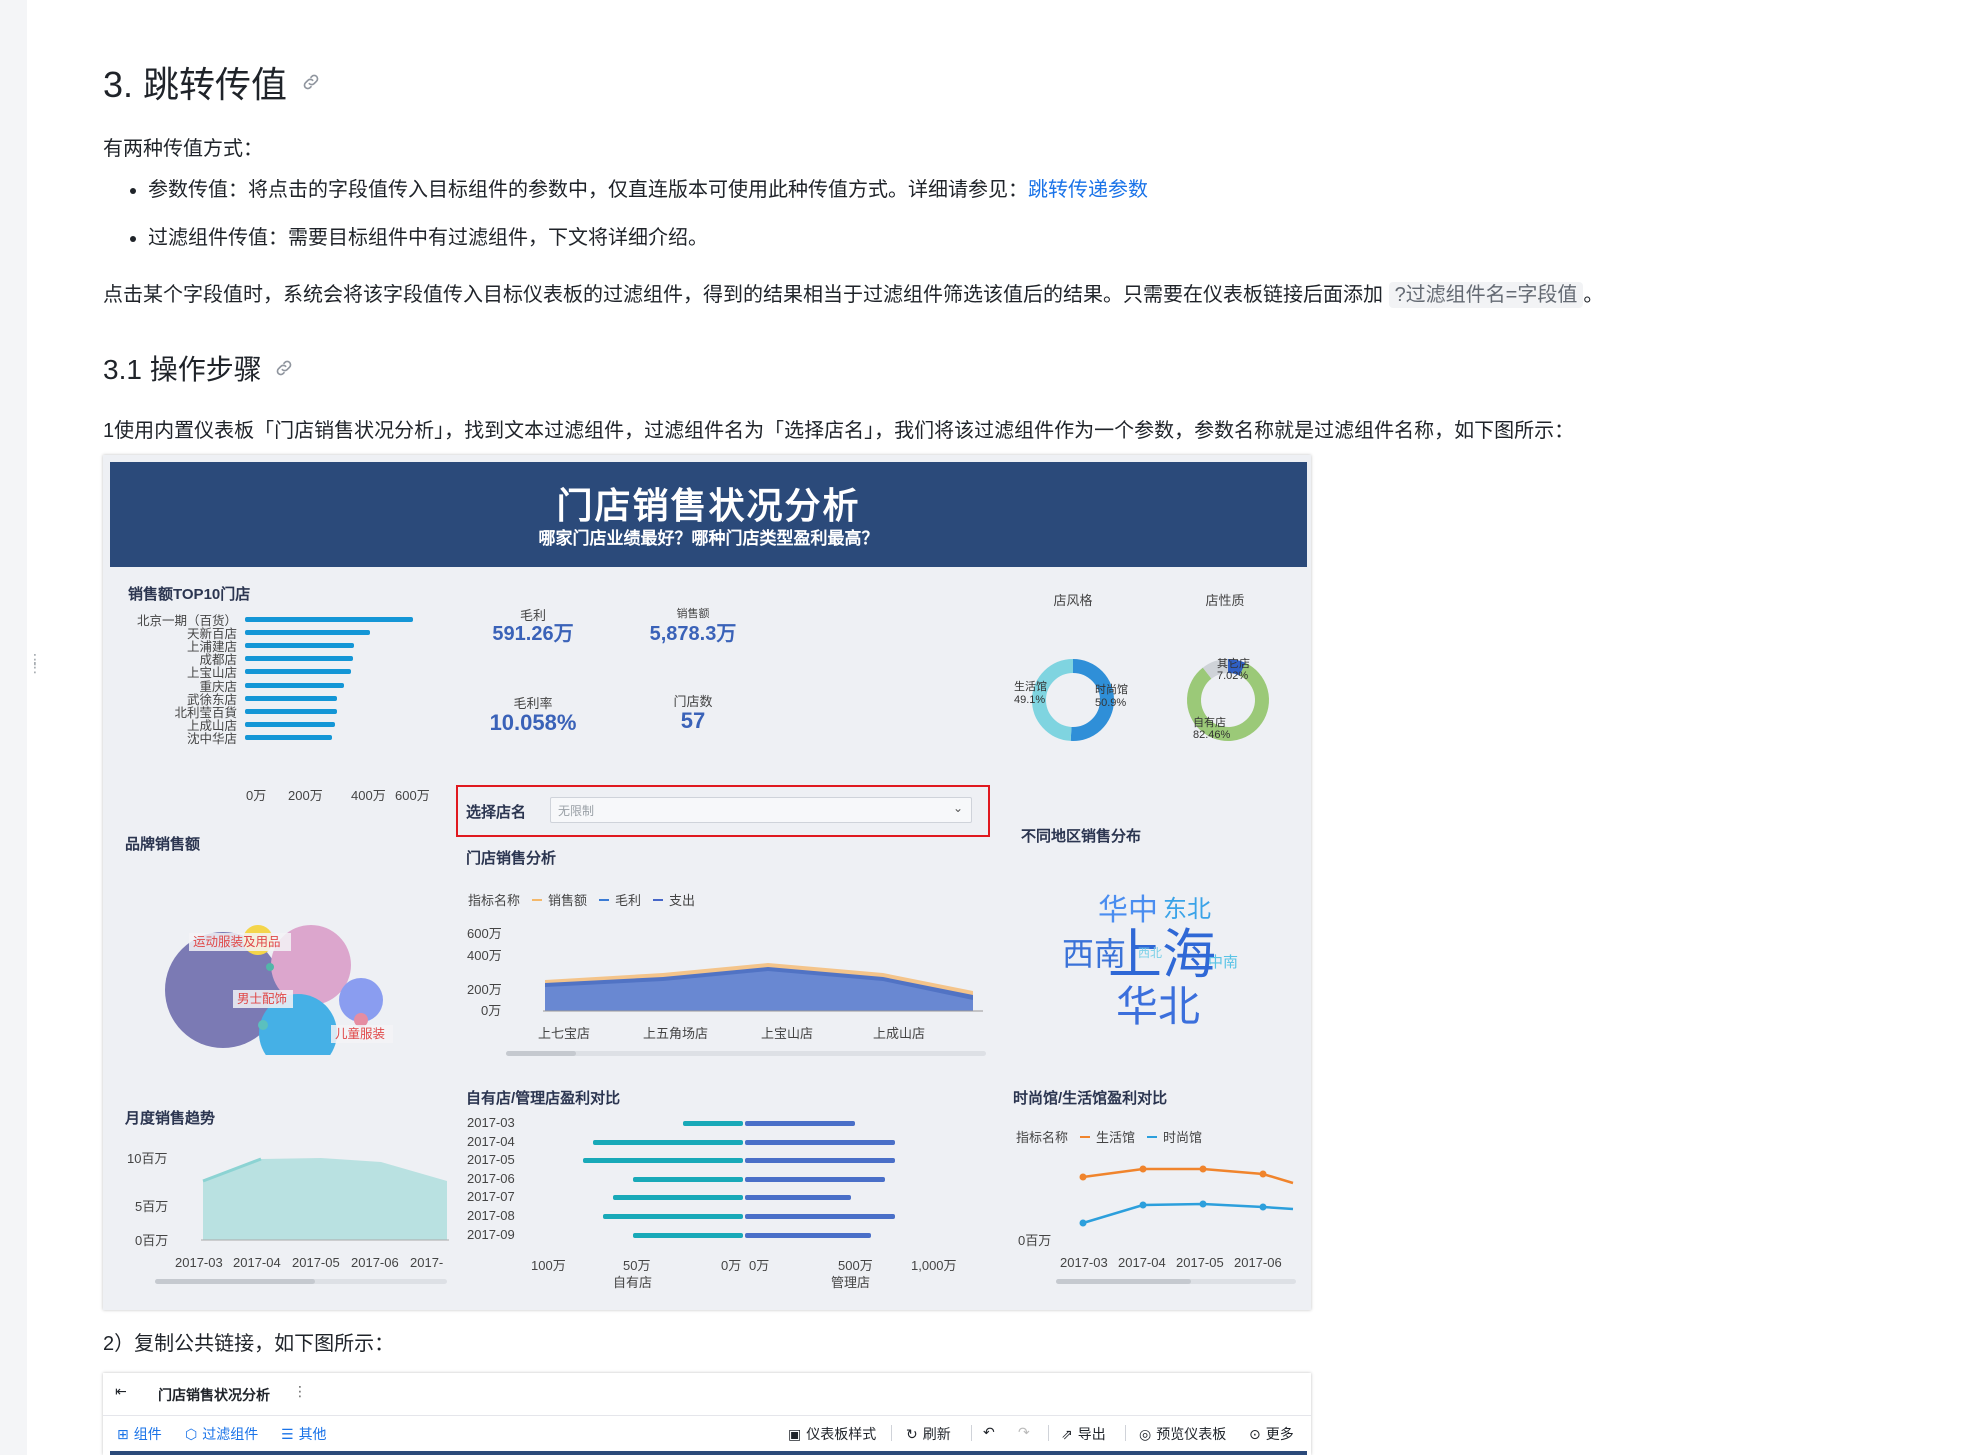  Describe the element at coordinates (693, 634) in the screenshot. I see `kpi-value: 5,878.3万` at that location.